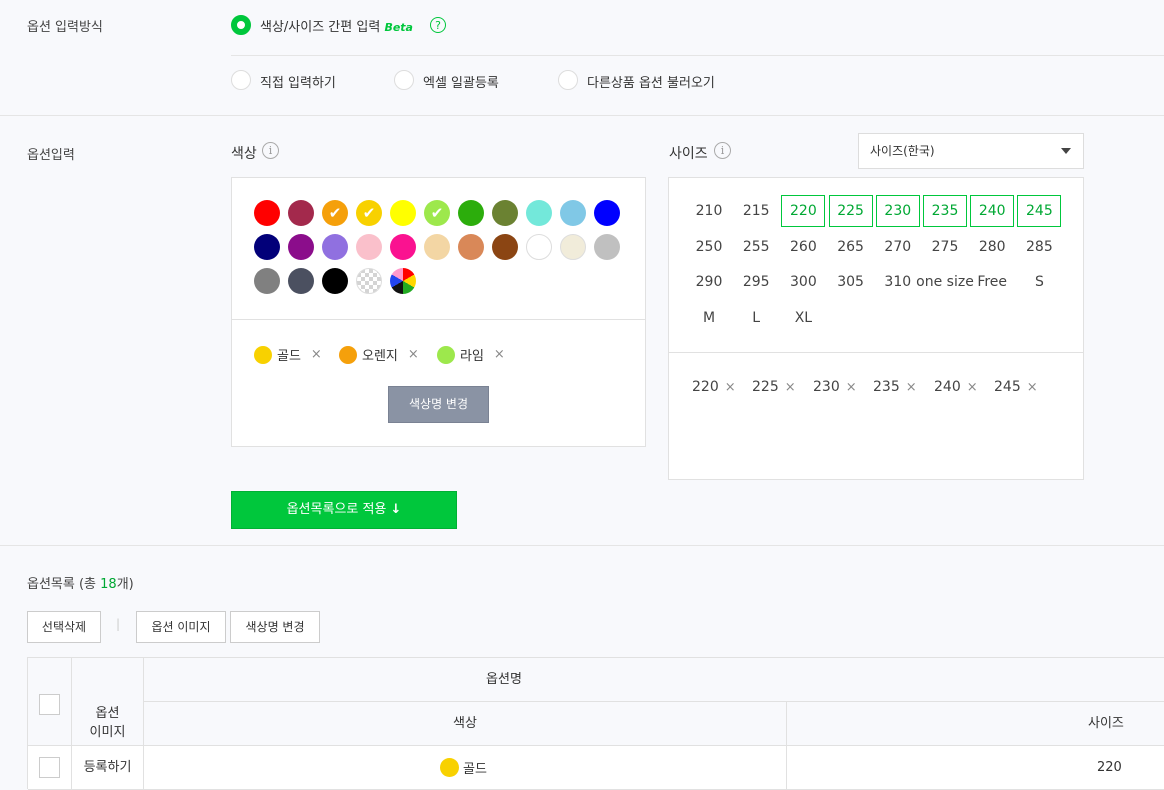  I want to click on size-option: 310, so click(898, 282).